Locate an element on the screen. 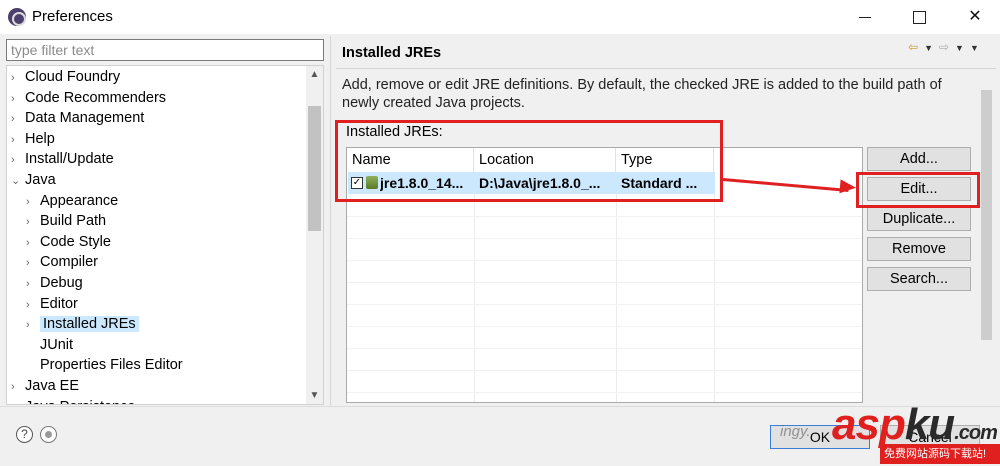 The image size is (1000, 466). tree-item-label: Java EE is located at coordinates (52, 386).